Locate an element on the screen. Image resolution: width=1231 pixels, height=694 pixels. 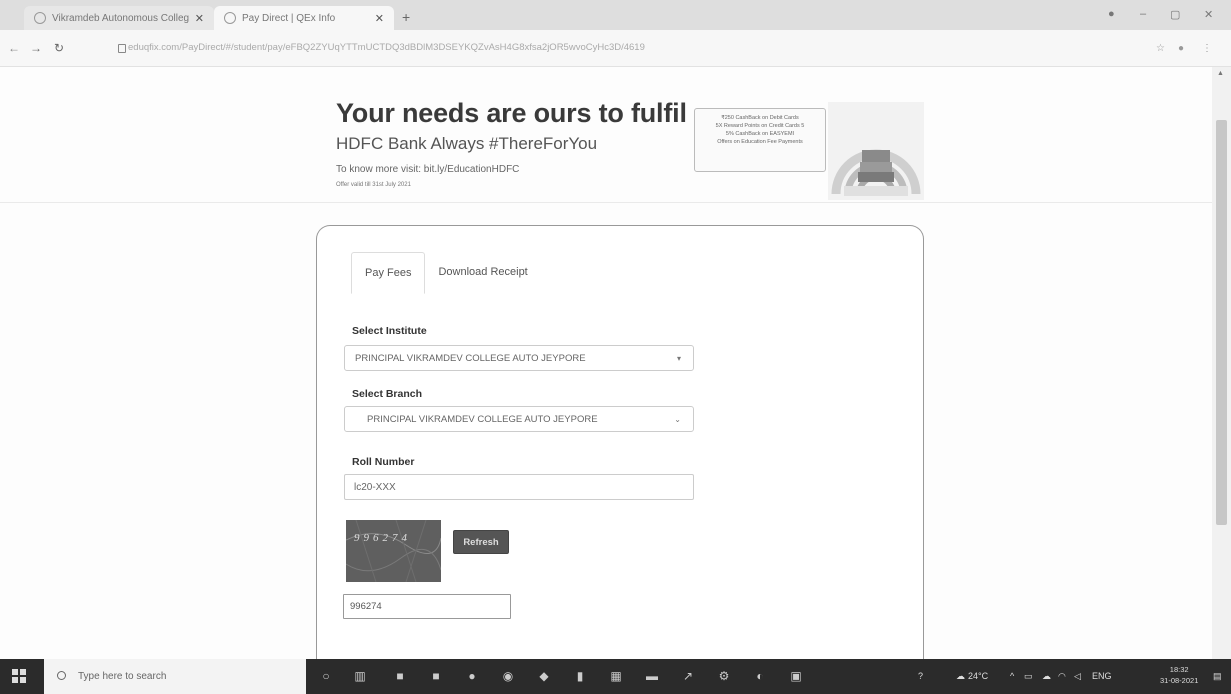
institute-selected-value: PRINCIPAL VIKRAMDEV COLLEGE AUTO JEYPORE is located at coordinates (470, 358).